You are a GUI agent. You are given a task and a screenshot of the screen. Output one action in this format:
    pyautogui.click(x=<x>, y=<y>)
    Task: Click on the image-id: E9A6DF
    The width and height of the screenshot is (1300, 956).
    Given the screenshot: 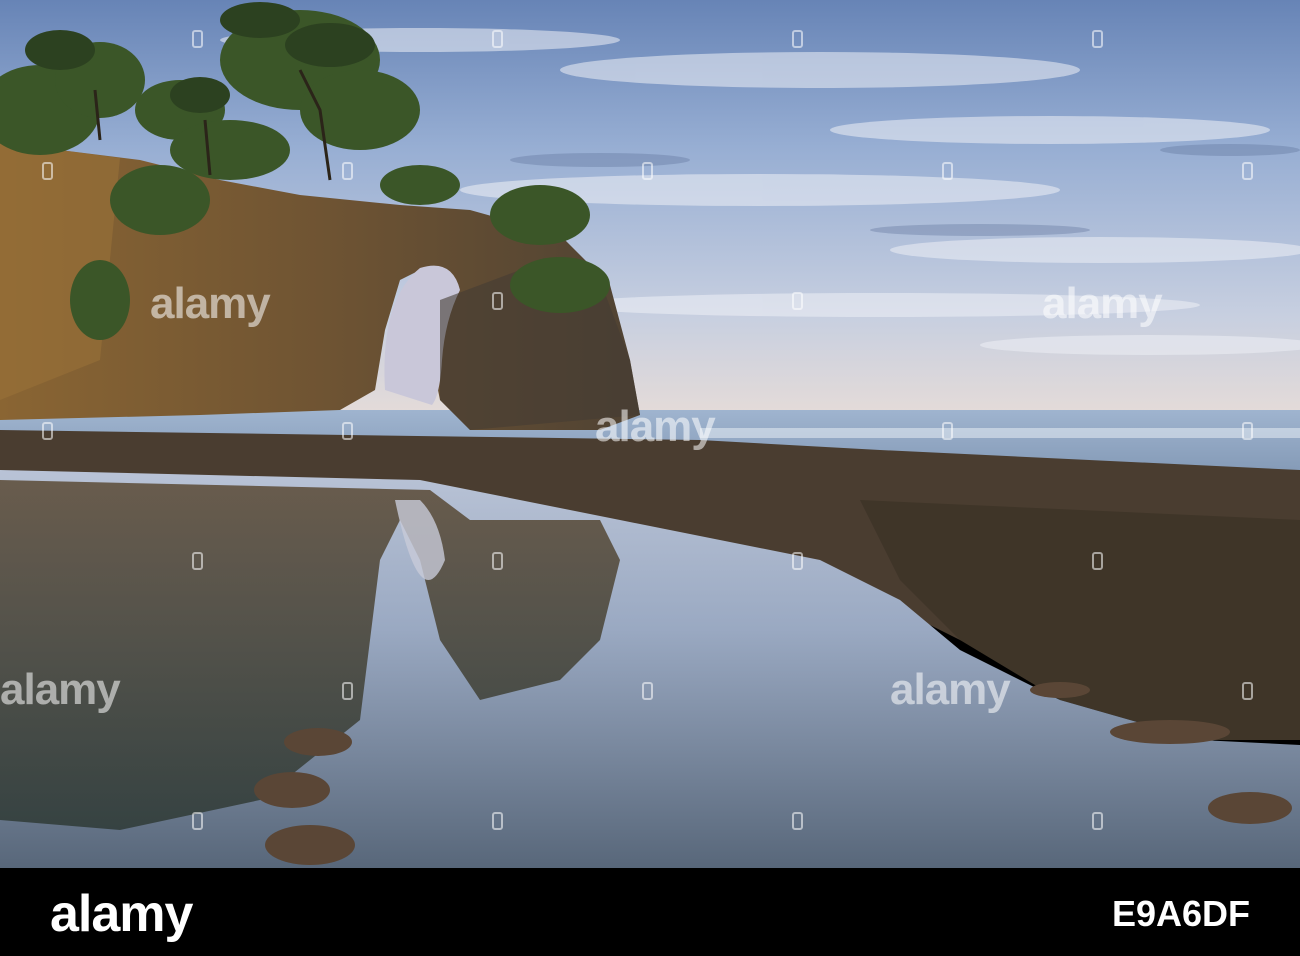 What is the action you would take?
    pyautogui.click(x=1180, y=913)
    